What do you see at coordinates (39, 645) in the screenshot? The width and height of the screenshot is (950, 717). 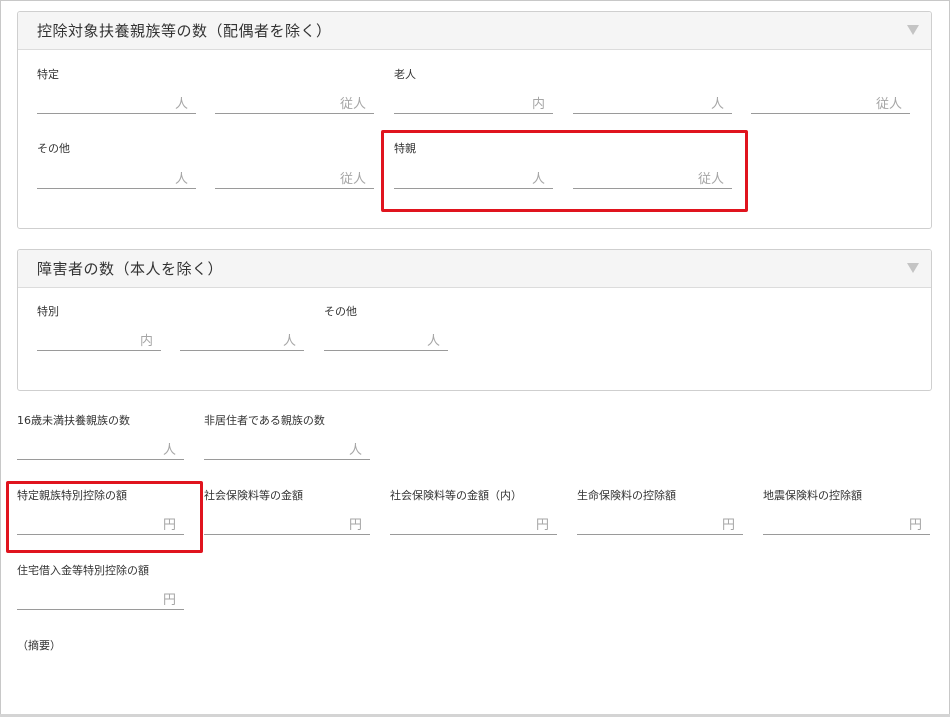 I see `summary-label: （摘要）` at bounding box center [39, 645].